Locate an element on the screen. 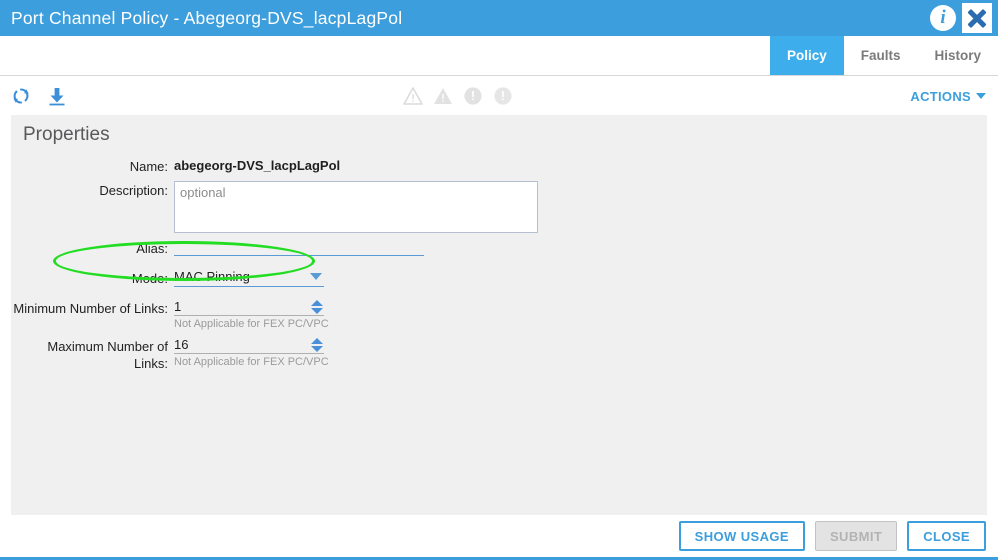  info-icon: i is located at coordinates (943, 18).